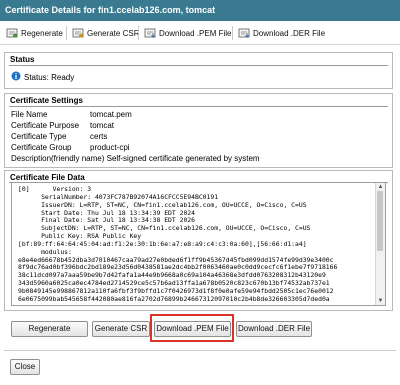 The image size is (400, 385). Describe the element at coordinates (46, 100) in the screenshot. I see `settings-heading: Certificate Settings` at that location.